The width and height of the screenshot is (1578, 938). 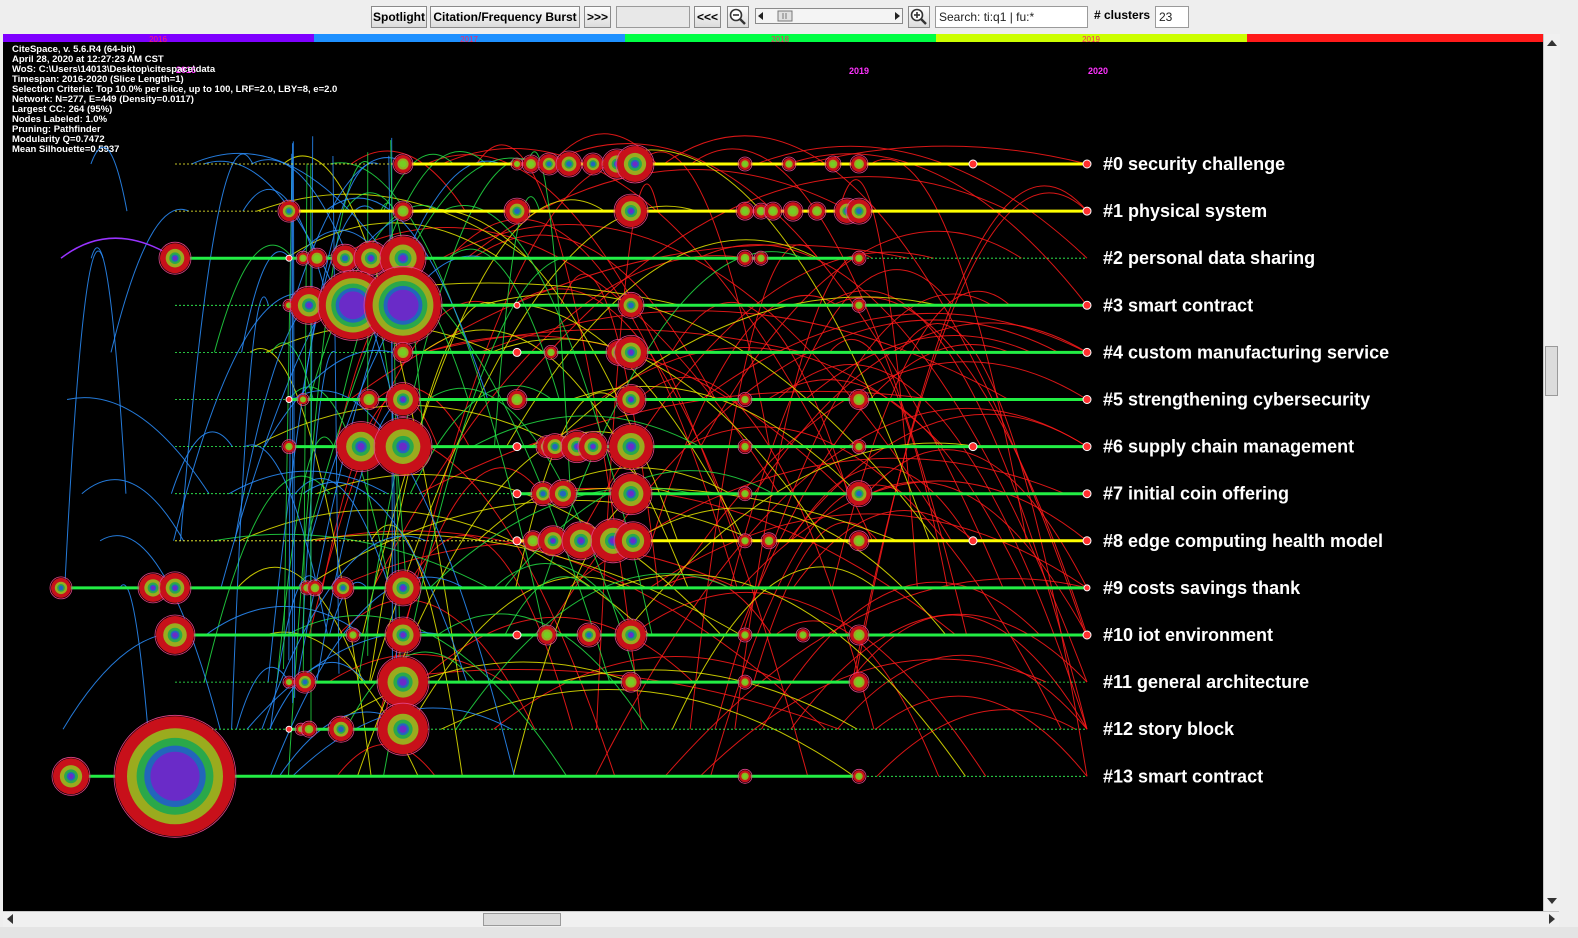 I want to click on clusters-count-field: 23, so click(x=1172, y=17).